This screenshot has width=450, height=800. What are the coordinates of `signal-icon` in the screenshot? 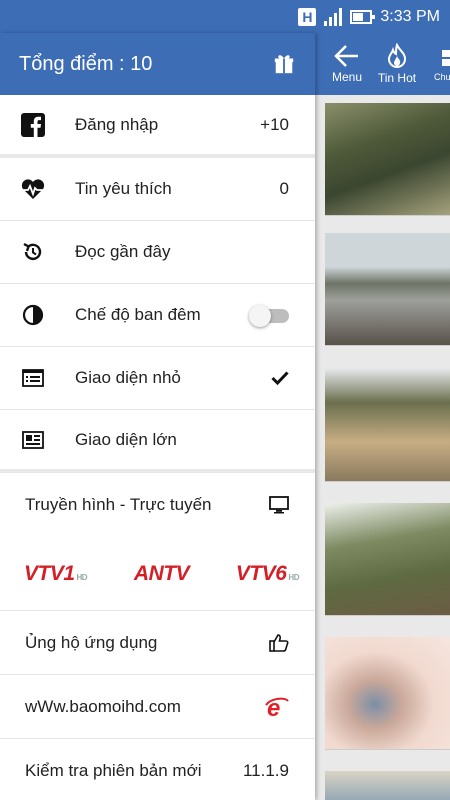 It's located at (333, 16).